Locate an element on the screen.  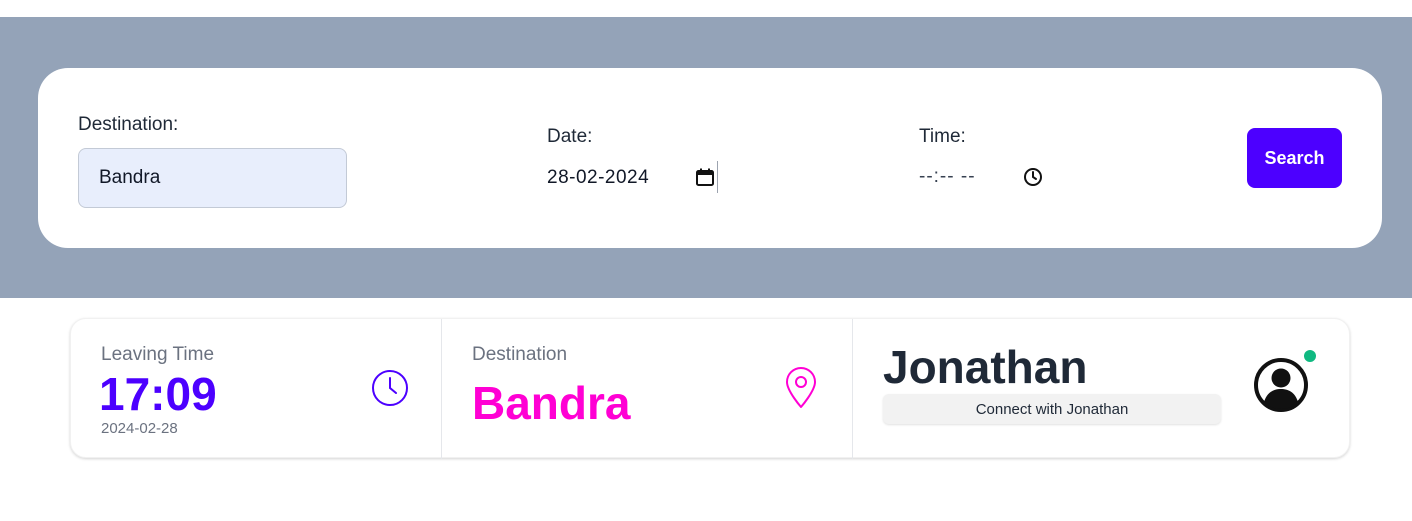
stat-title-leaving: Leaving Time is located at coordinates (158, 354).